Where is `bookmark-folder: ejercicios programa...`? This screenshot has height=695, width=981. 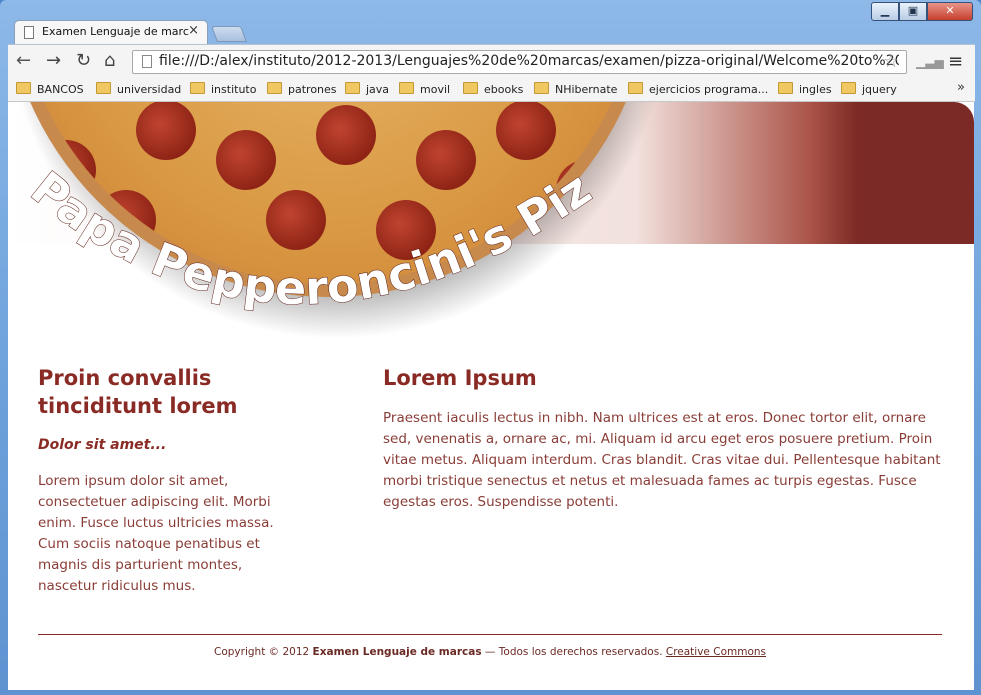
bookmark-folder: ejercicios programa... is located at coordinates (698, 89).